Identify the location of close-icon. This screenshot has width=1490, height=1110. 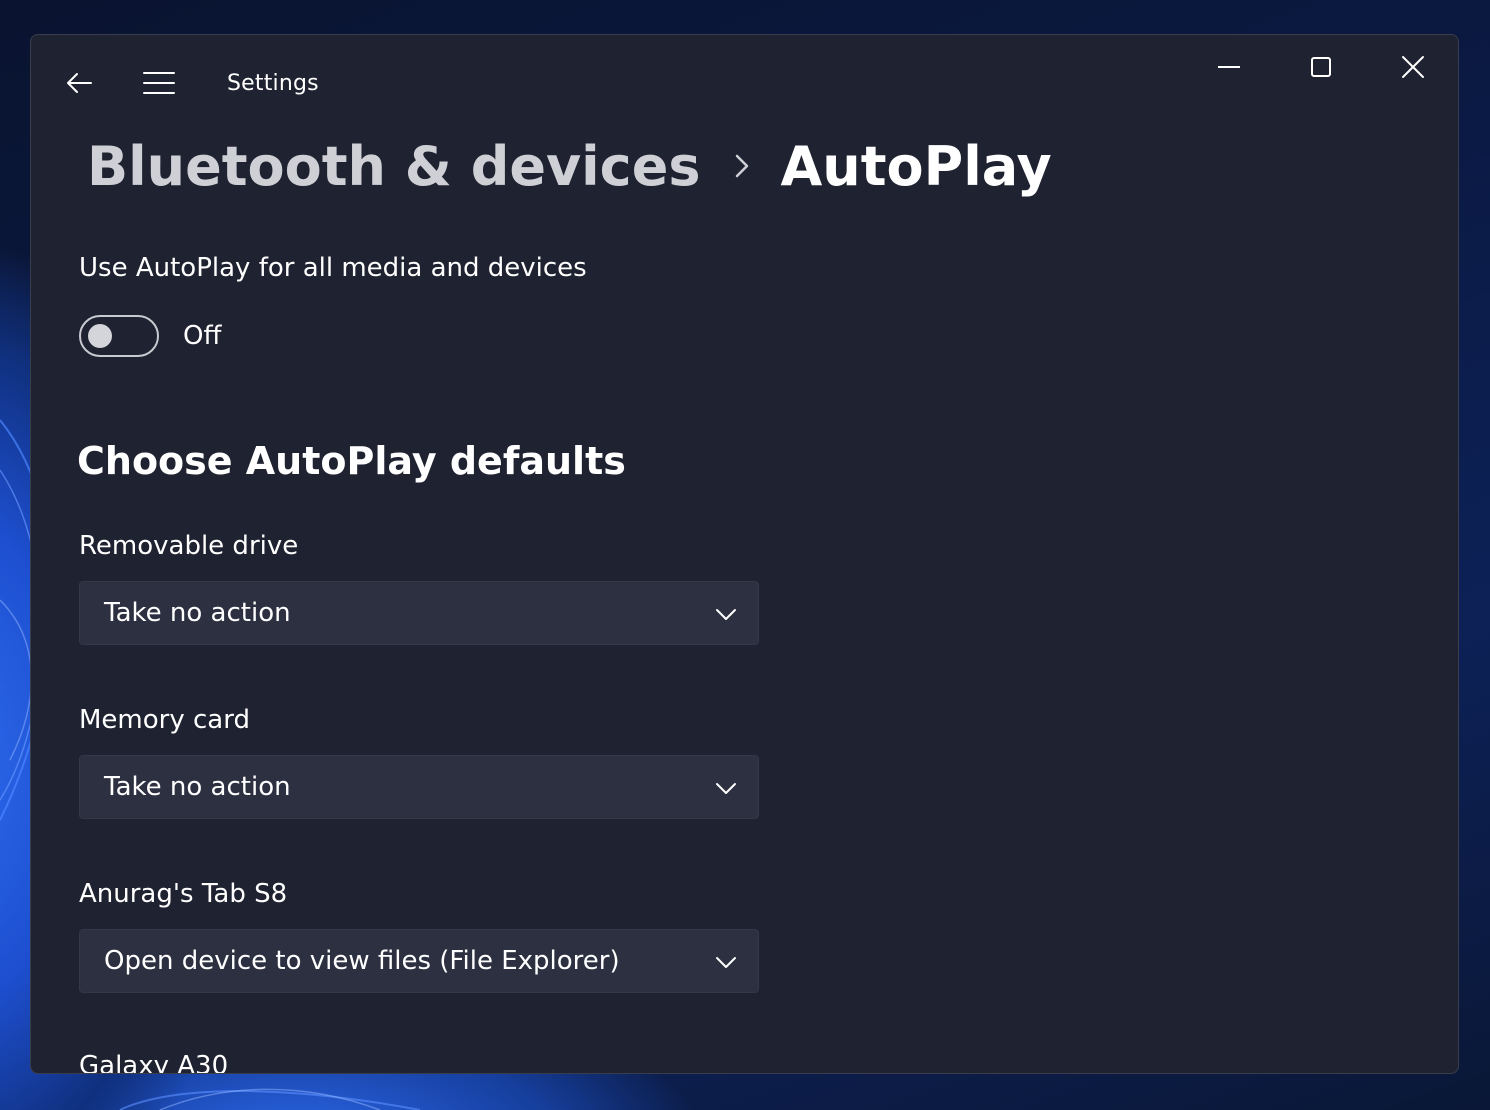
(1413, 67).